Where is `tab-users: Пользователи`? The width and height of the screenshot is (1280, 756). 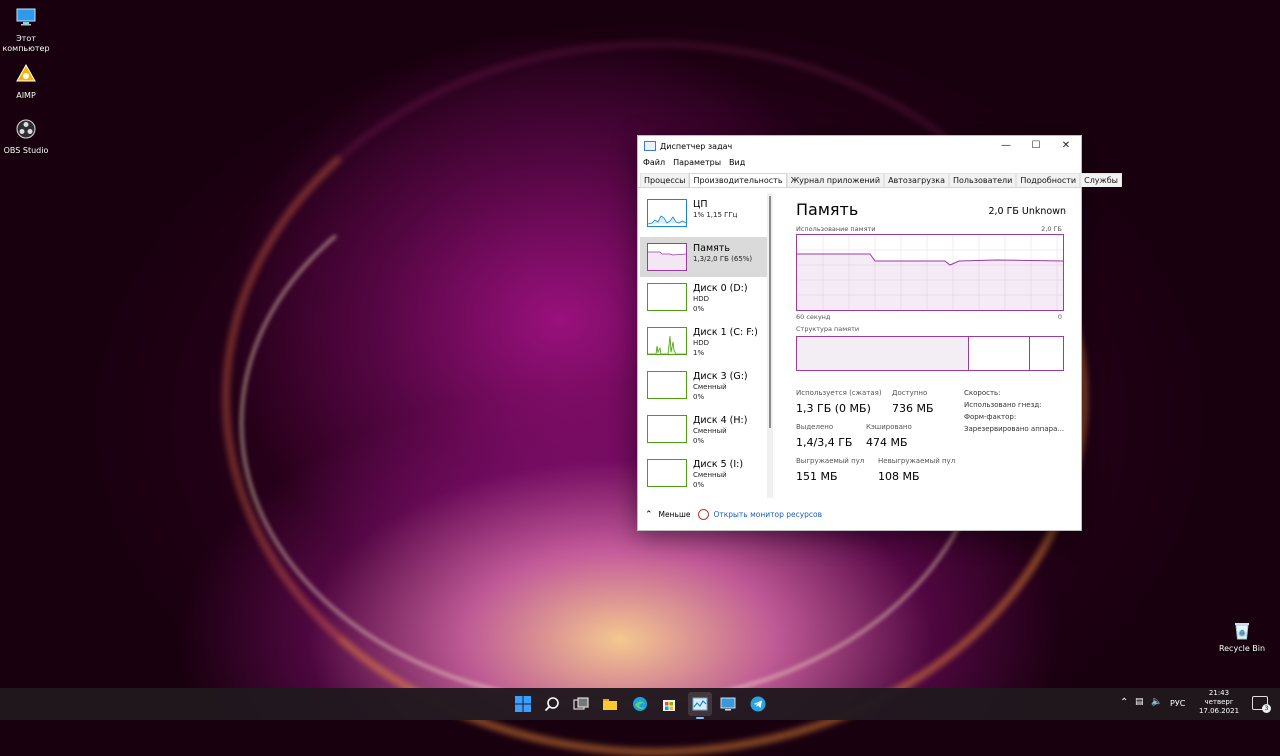 tab-users: Пользователи is located at coordinates (982, 180).